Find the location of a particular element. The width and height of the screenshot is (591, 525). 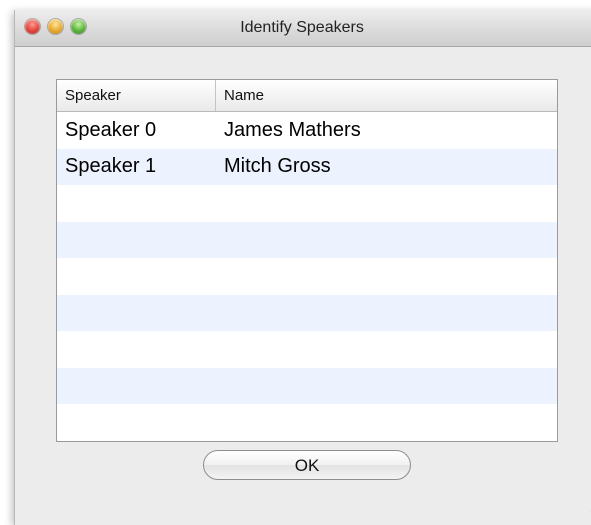

table-row: Speaker 0 James Mathers is located at coordinates (307, 130).